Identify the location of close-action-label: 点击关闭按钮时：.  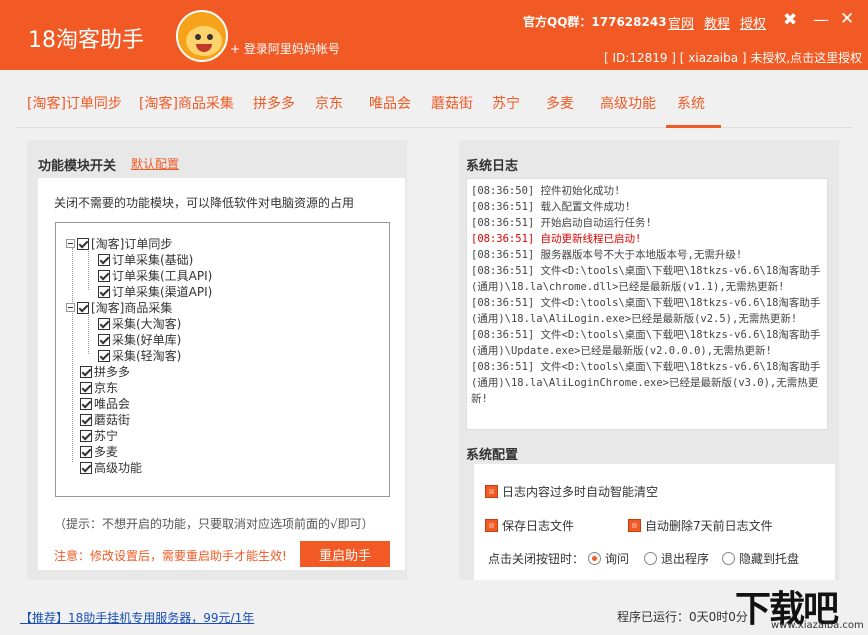
(536, 559).